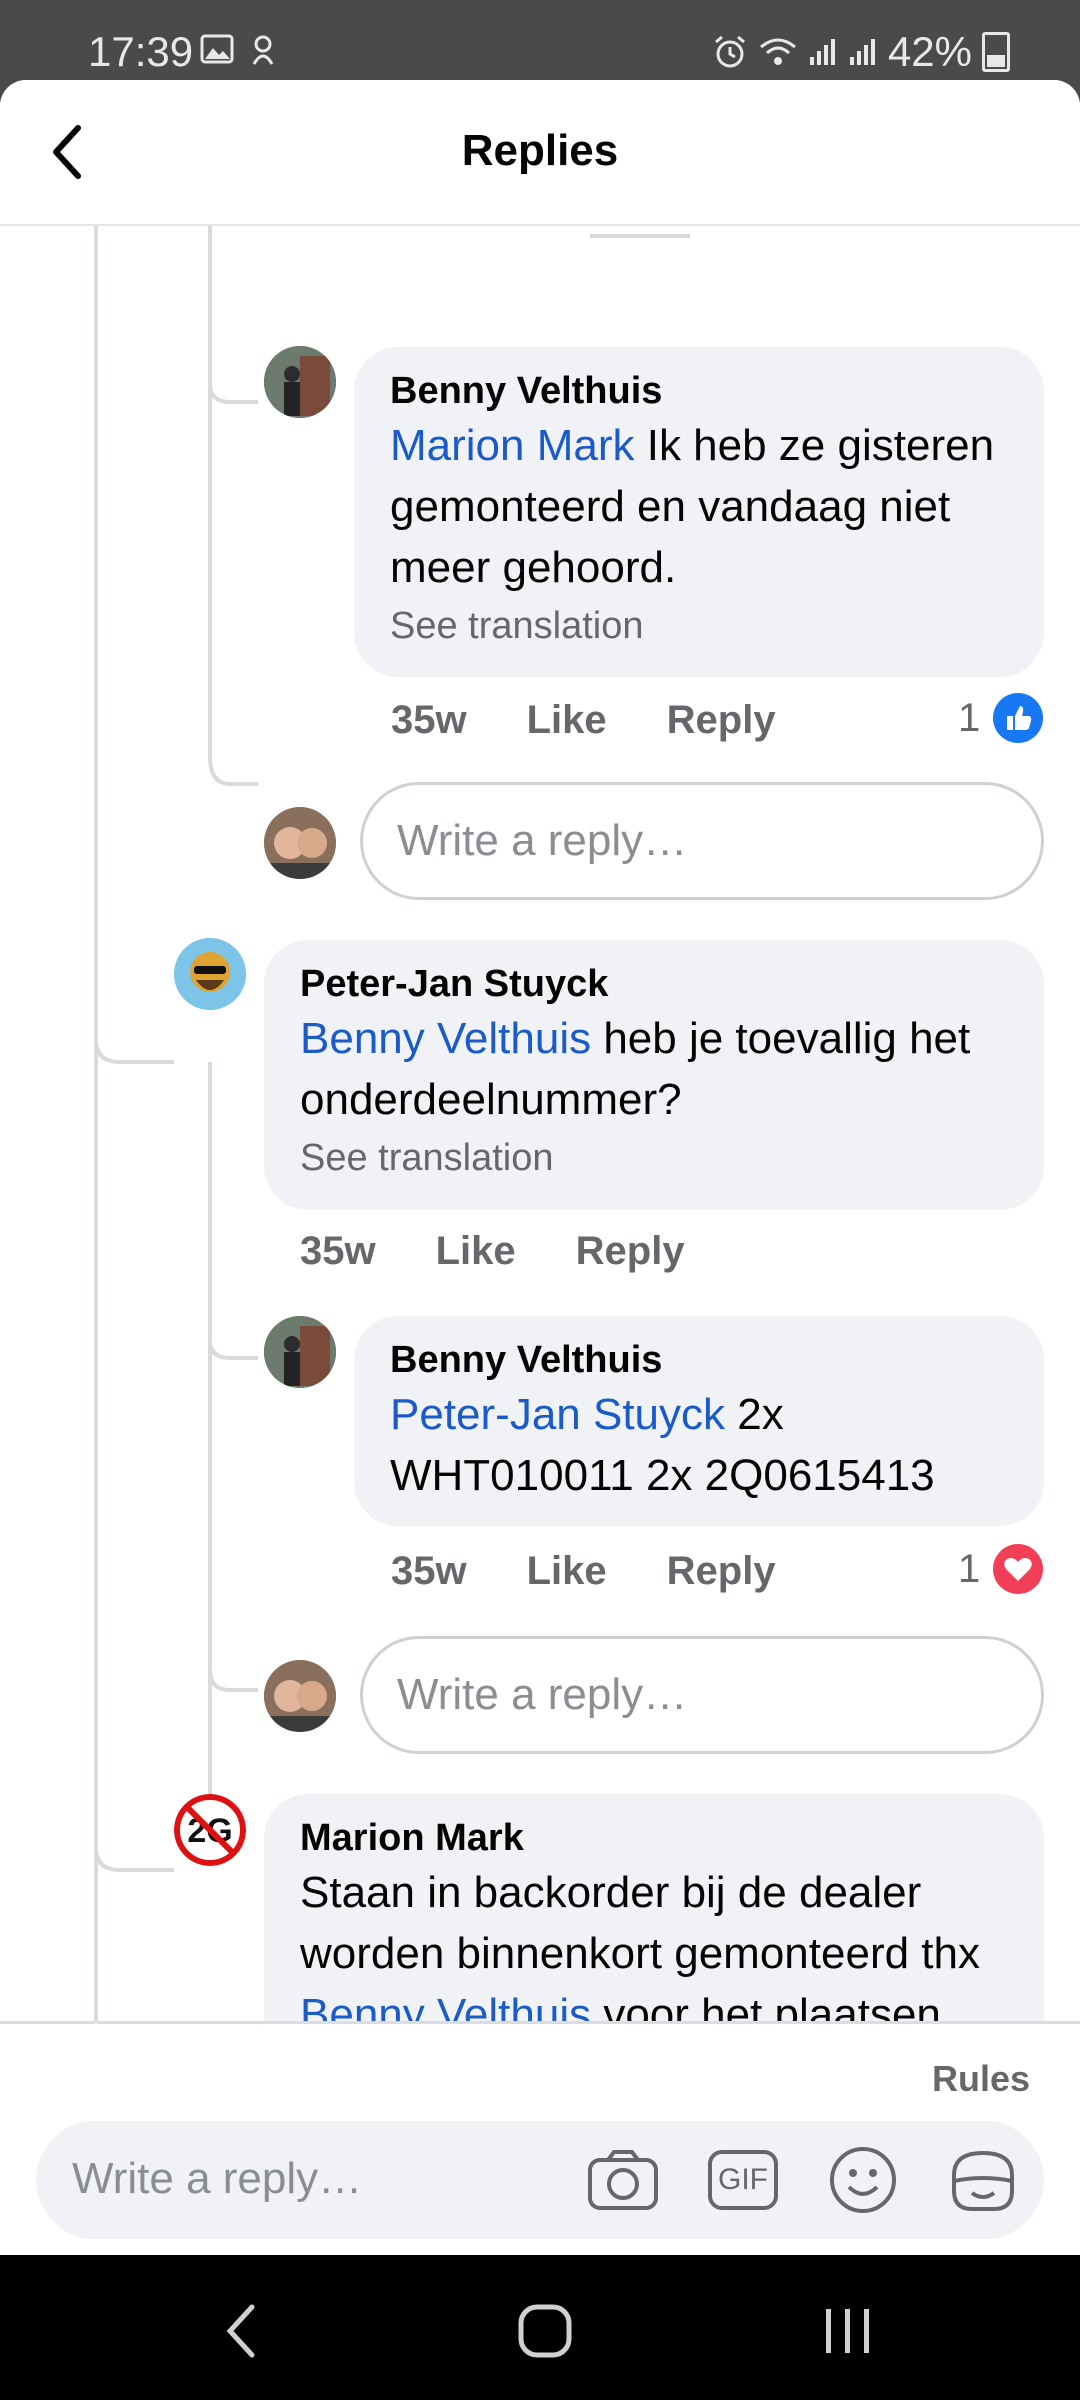  Describe the element at coordinates (777, 51) in the screenshot. I see `wifi-icon` at that location.